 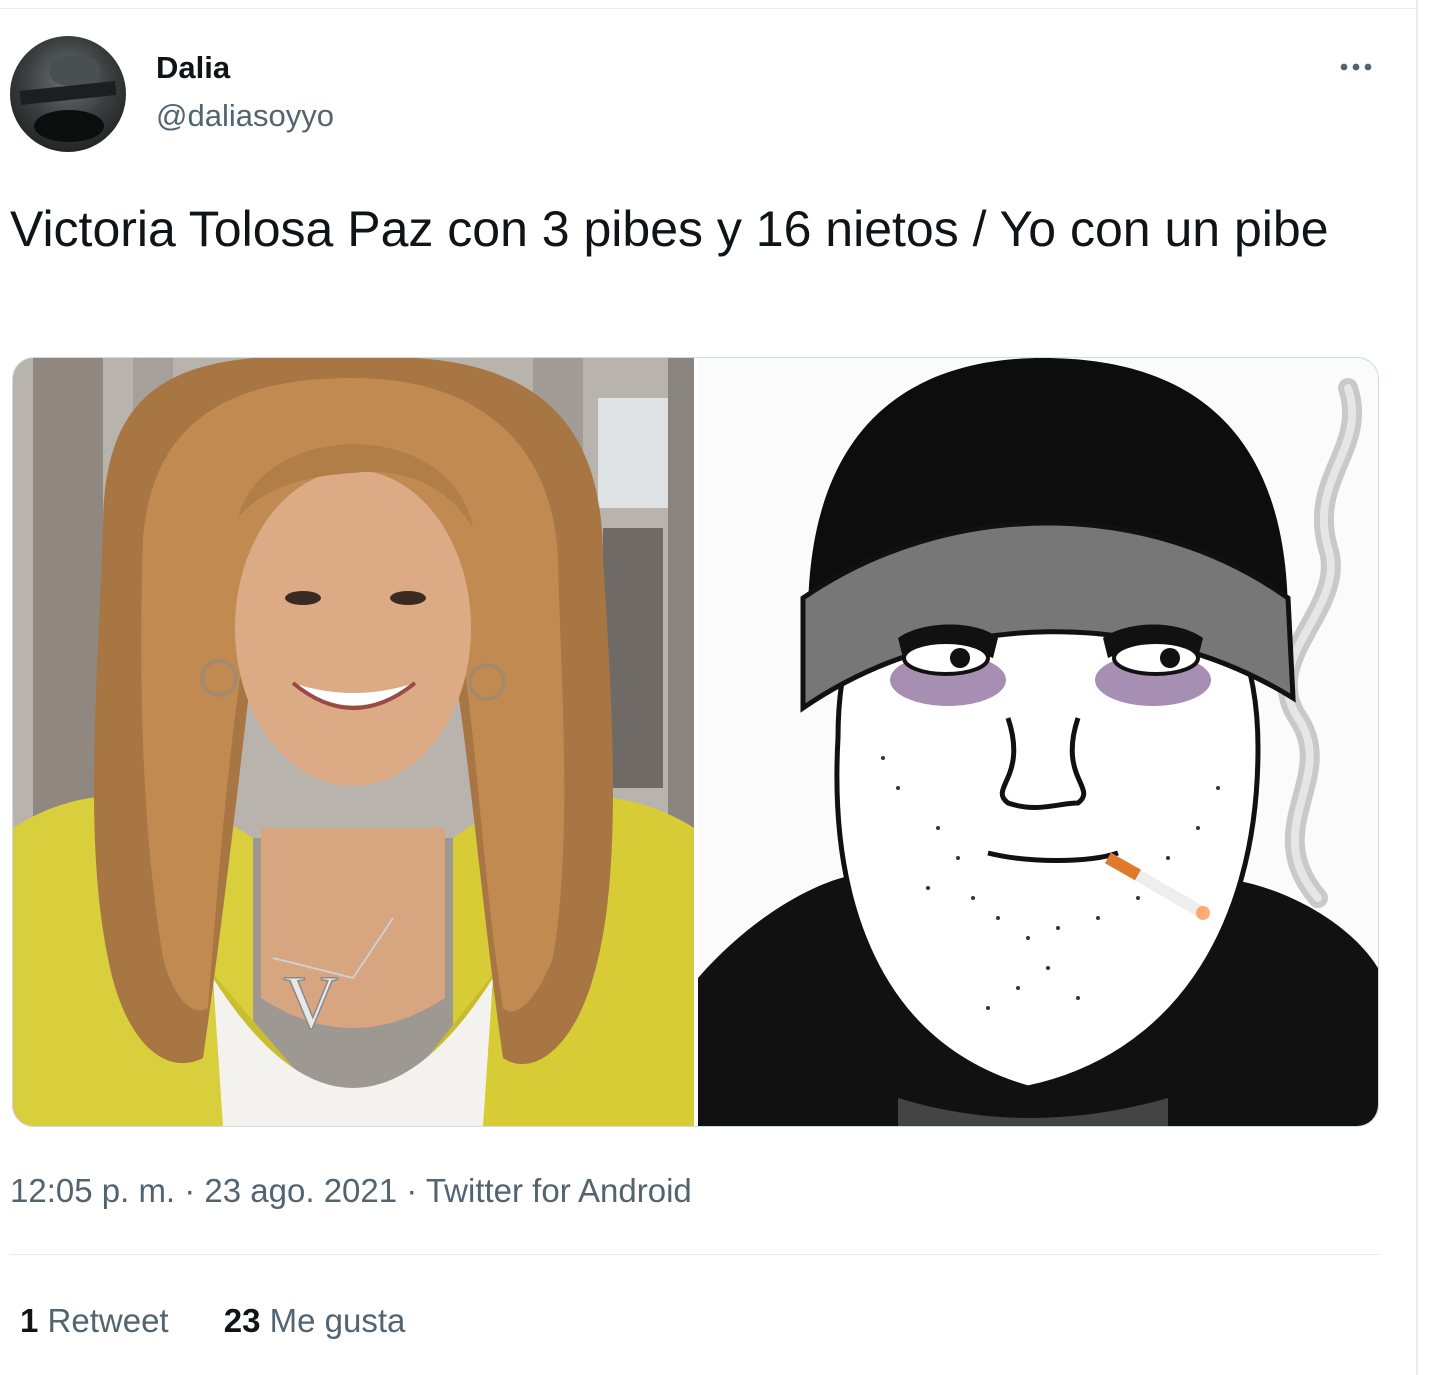 I want to click on svg-text: V, so click(x=311, y=1003).